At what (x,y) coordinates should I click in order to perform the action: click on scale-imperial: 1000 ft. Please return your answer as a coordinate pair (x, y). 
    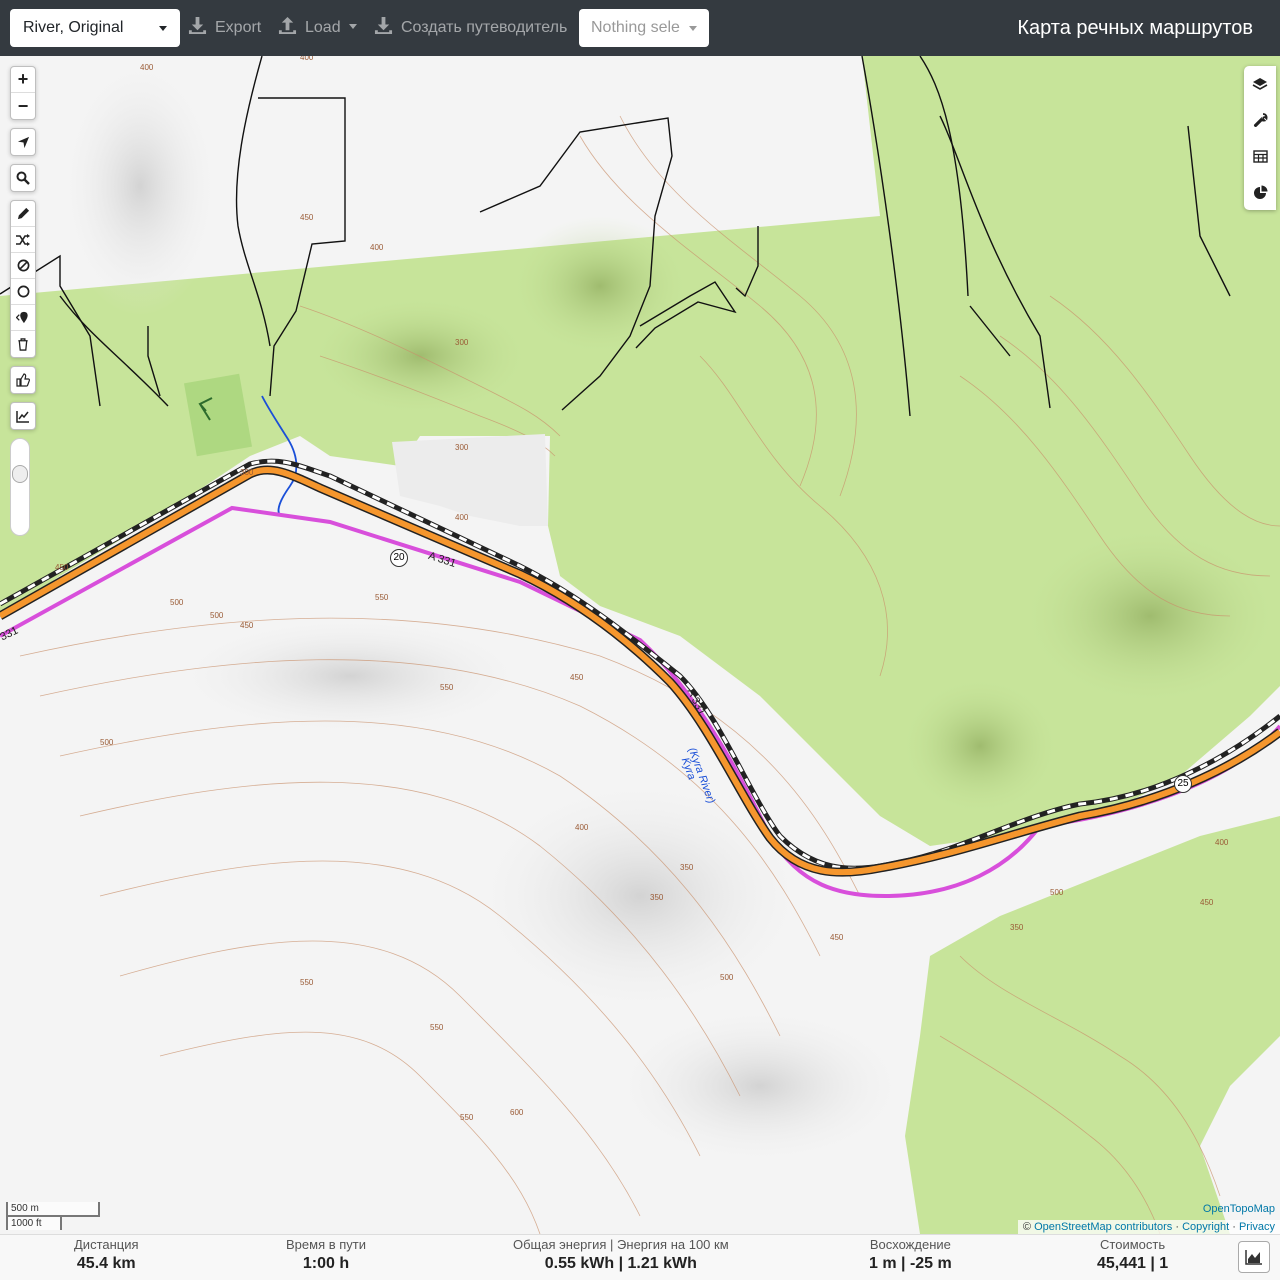
    Looking at the image, I should click on (34, 1222).